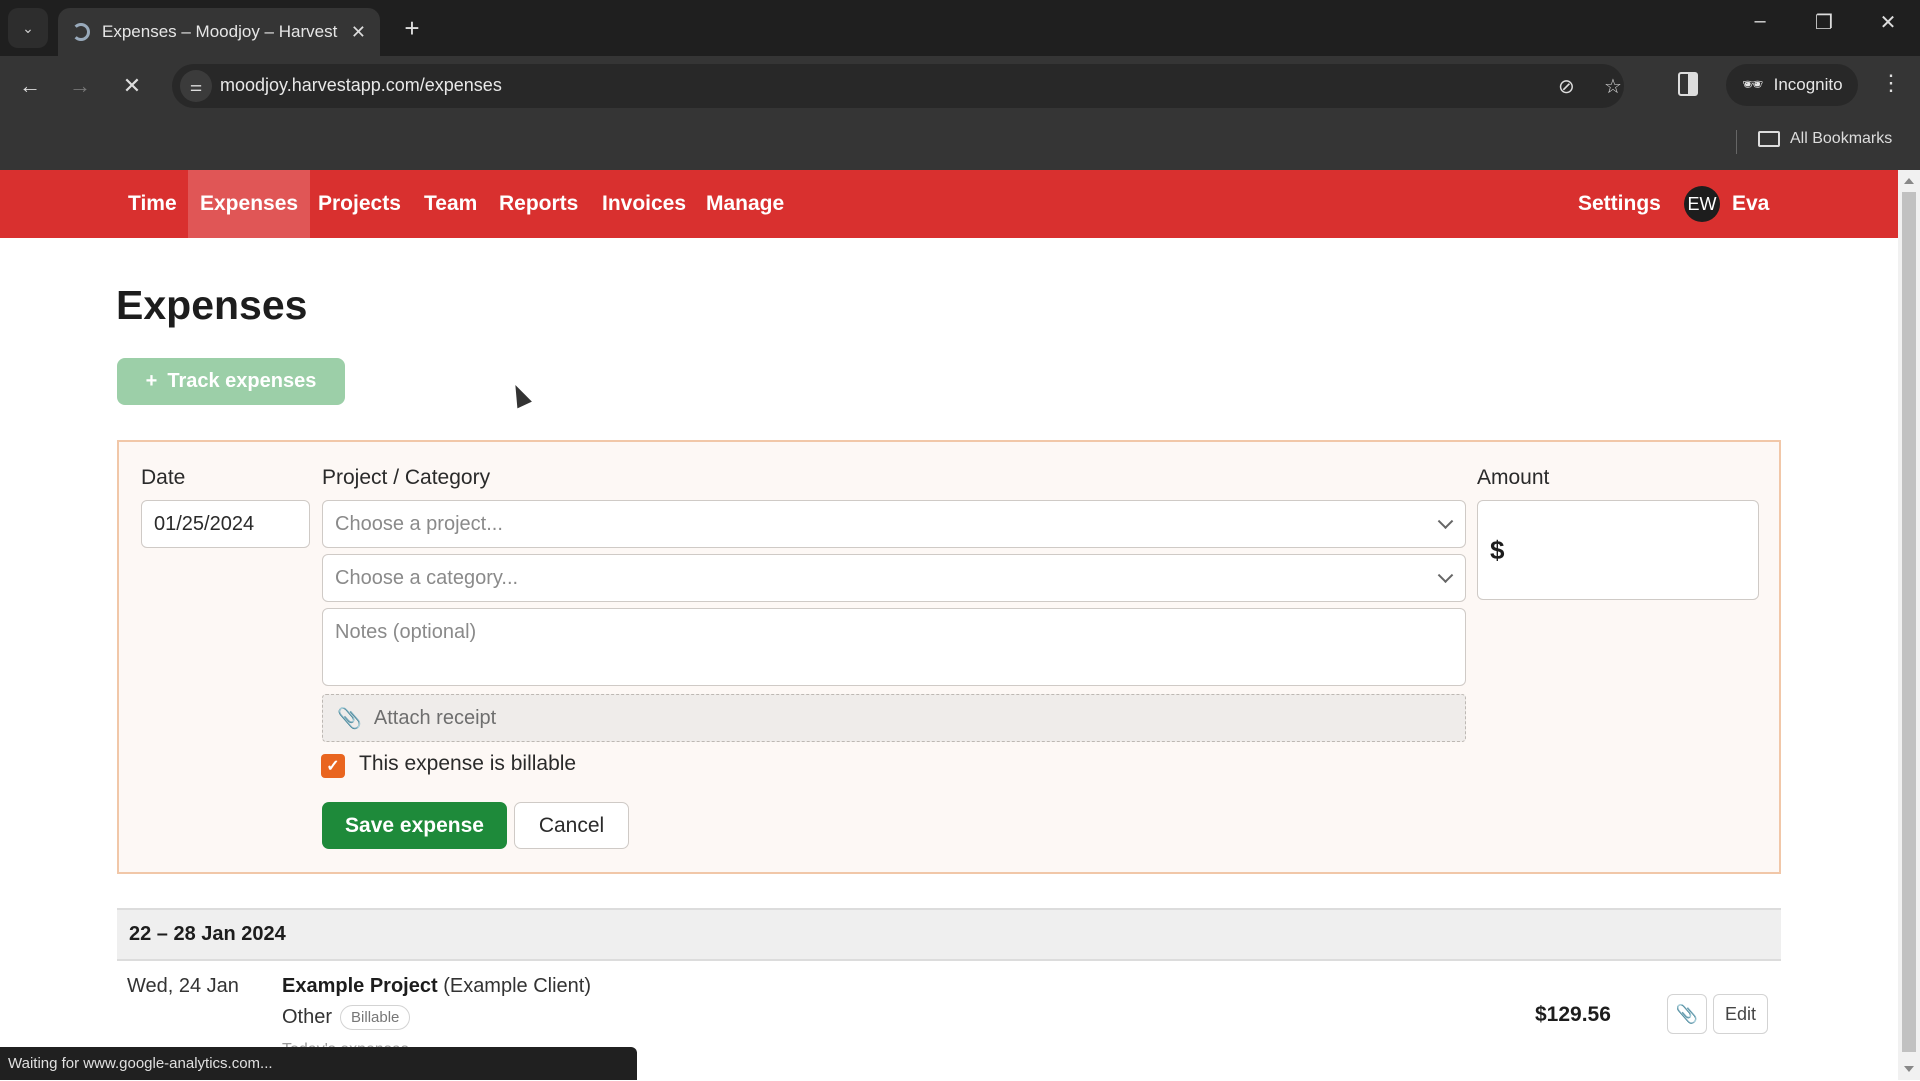  Describe the element at coordinates (467, 764) in the screenshot. I see `billable-label: This expense is billable` at that location.